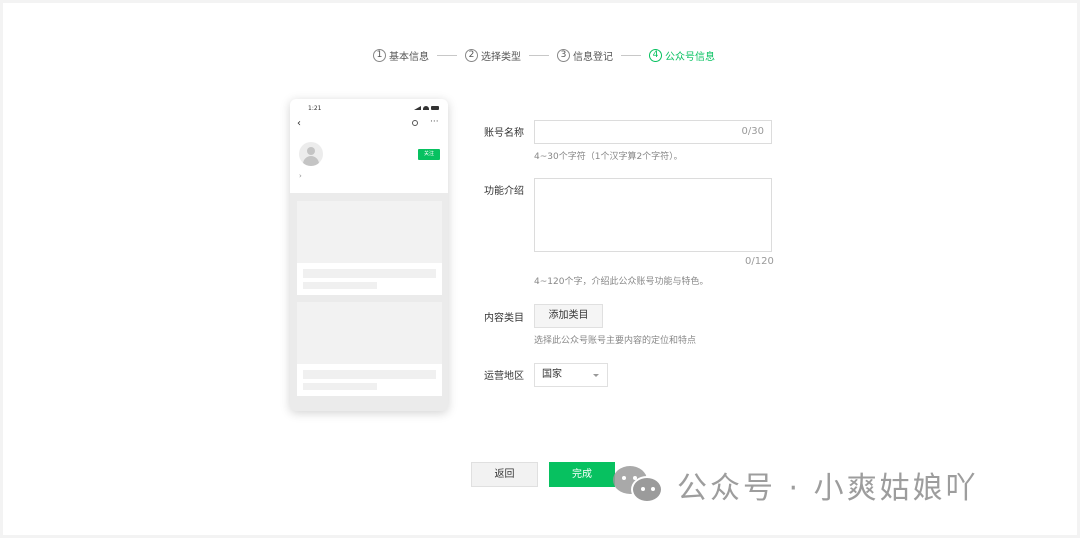  What do you see at coordinates (752, 131) in the screenshot?
I see `account-name-counter: 0/30` at bounding box center [752, 131].